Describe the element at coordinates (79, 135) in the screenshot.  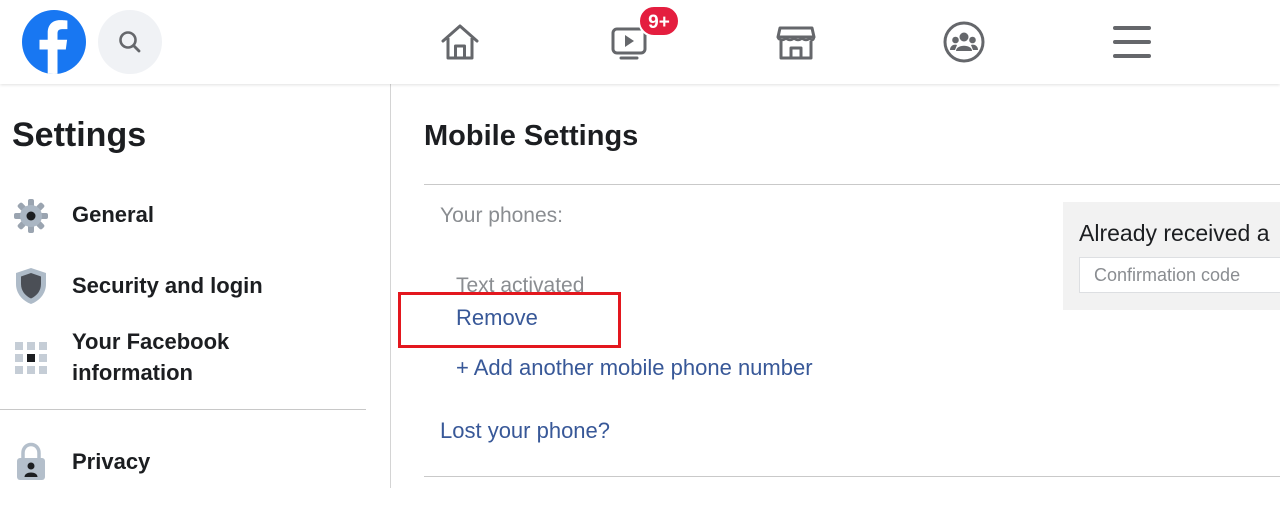
I see `sidebar-title: Settings` at that location.